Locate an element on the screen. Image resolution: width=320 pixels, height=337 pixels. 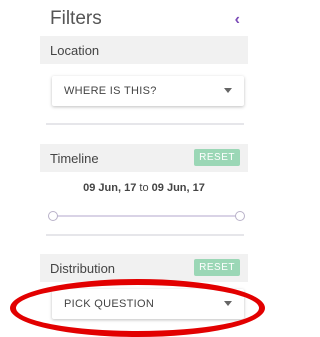
timeline-slider-end-handle is located at coordinates (240, 216).